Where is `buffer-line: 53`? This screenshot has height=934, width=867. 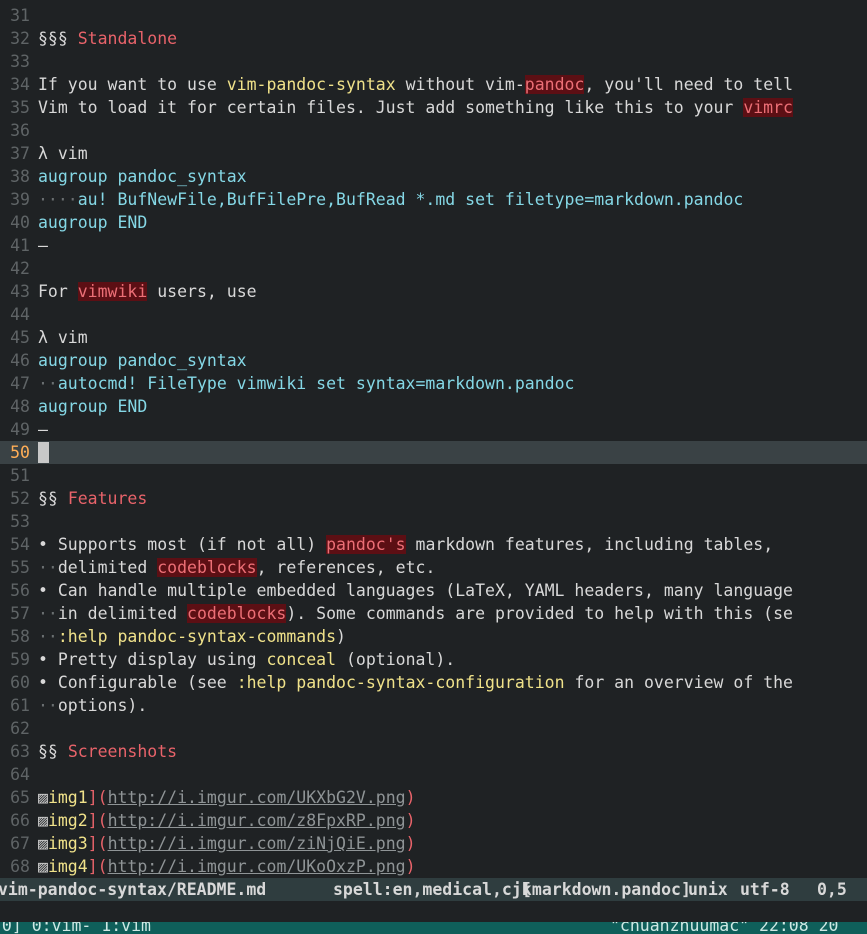 buffer-line: 53 is located at coordinates (433, 521).